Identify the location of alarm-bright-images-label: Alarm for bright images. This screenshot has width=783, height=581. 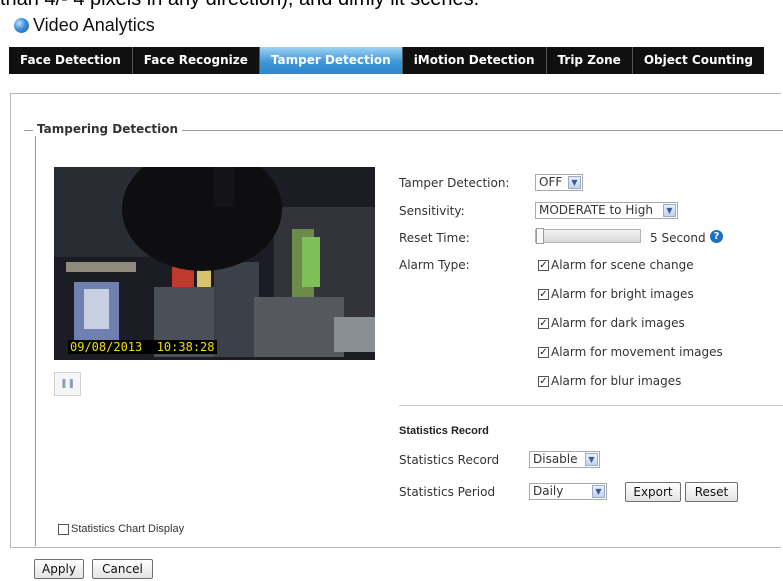
(622, 294).